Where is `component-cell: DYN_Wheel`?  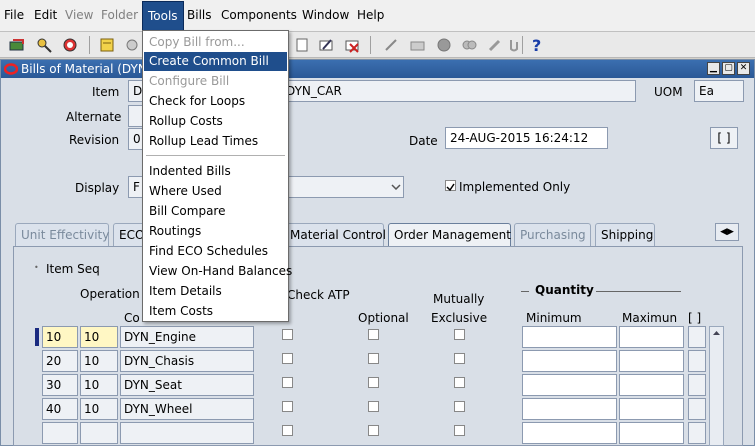 component-cell: DYN_Wheel is located at coordinates (187, 409).